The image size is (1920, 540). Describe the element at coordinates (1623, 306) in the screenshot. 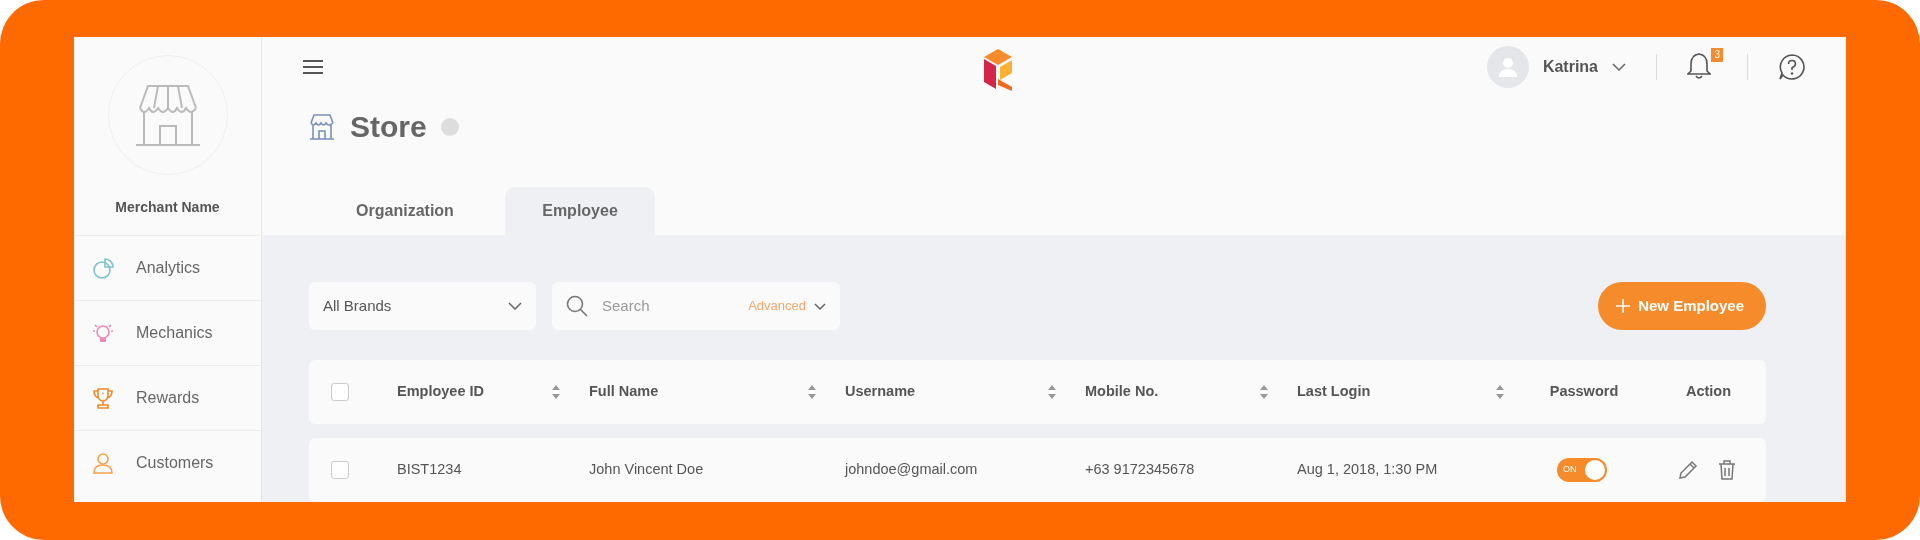

I see `plus-icon` at that location.